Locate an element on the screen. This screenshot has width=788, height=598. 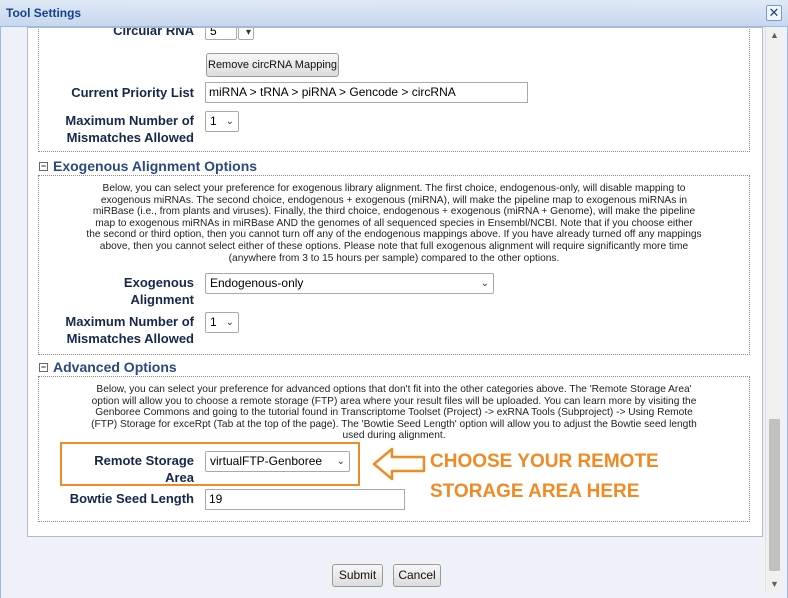
exogenous-mismatch-select: 1 ⌄ is located at coordinates (222, 322).